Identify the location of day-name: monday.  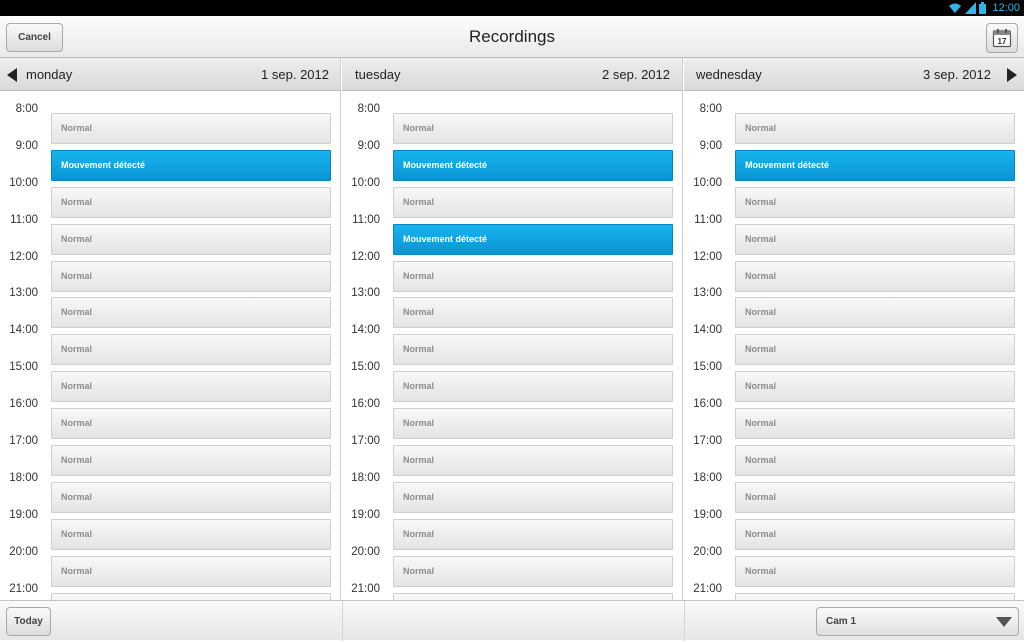
(49, 74).